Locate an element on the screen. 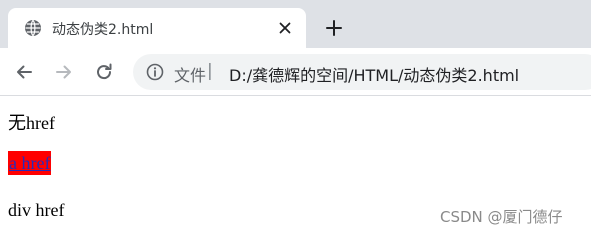 Image resolution: width=591 pixels, height=240 pixels. plain-text-no-href: 无href is located at coordinates (31, 123).